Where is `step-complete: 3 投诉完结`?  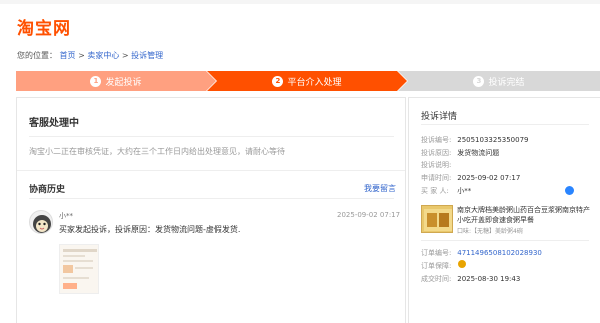
step-complete: 3 投诉完结 is located at coordinates (499, 81).